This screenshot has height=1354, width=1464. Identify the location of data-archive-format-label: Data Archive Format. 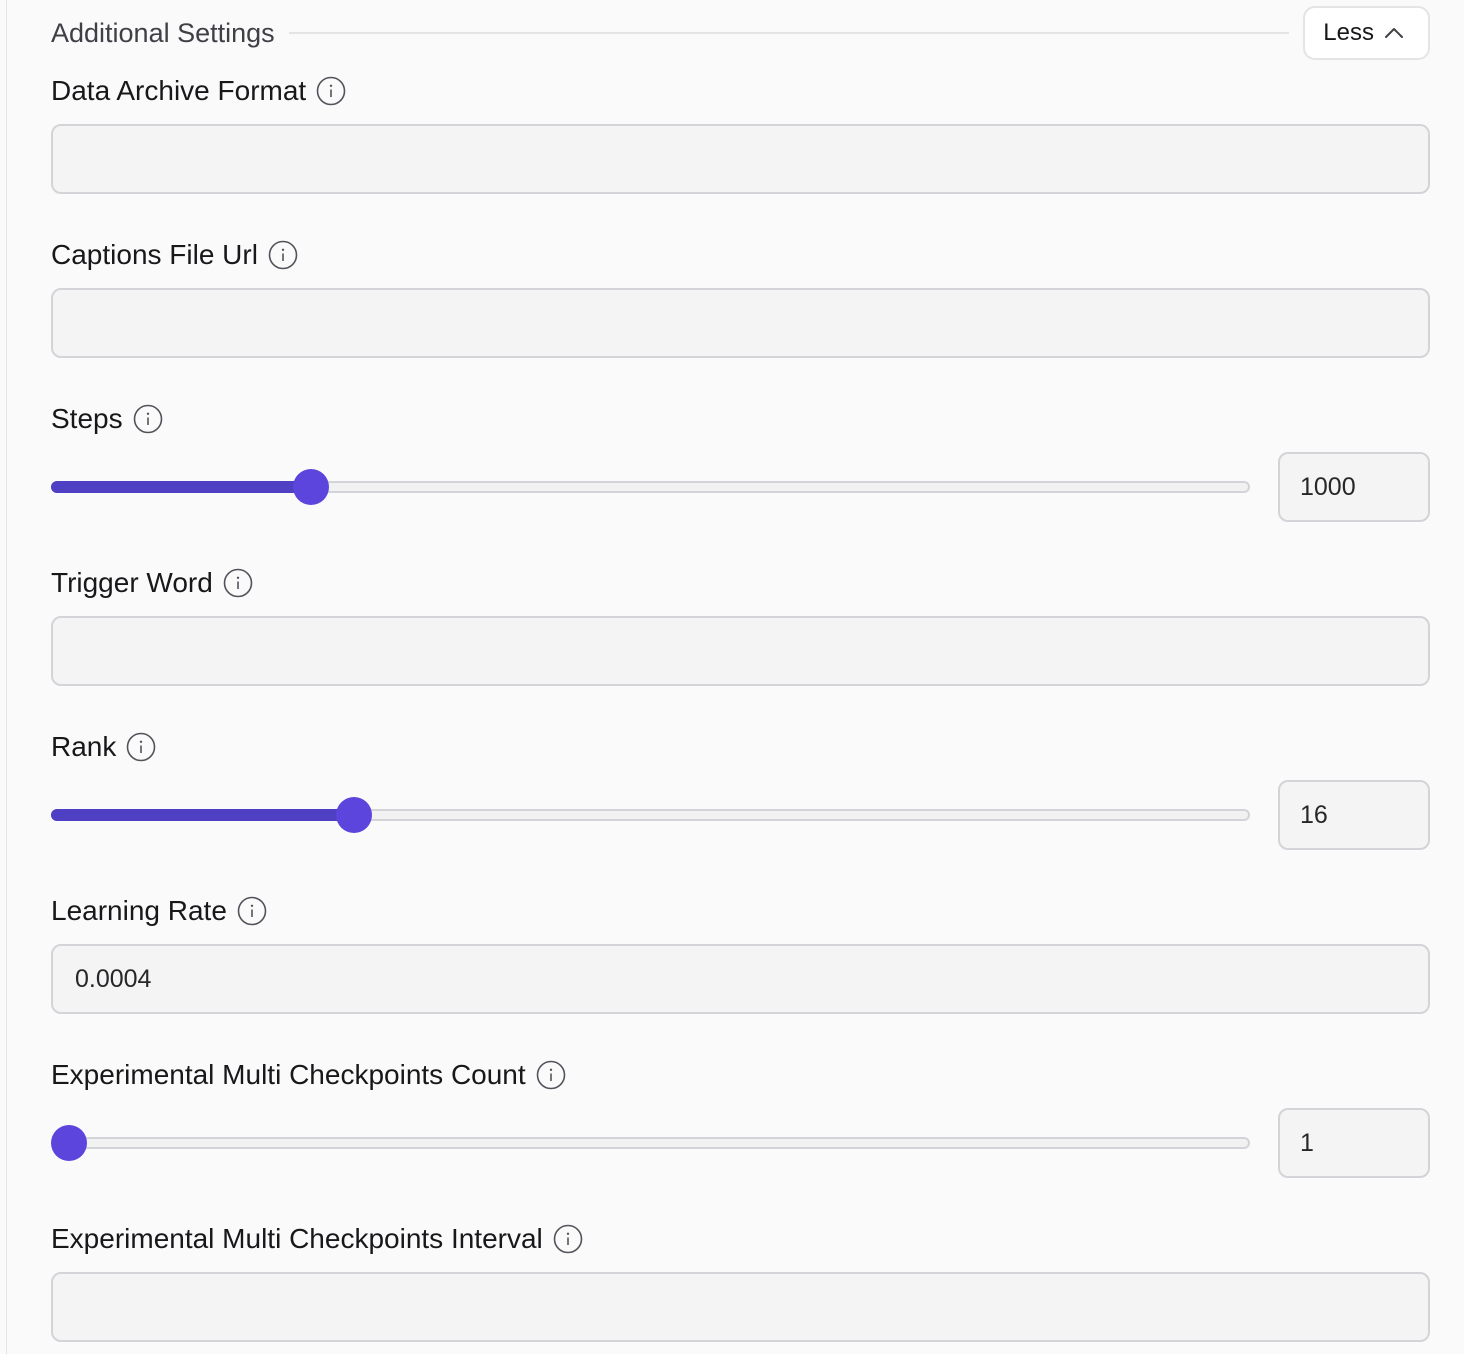
(179, 90).